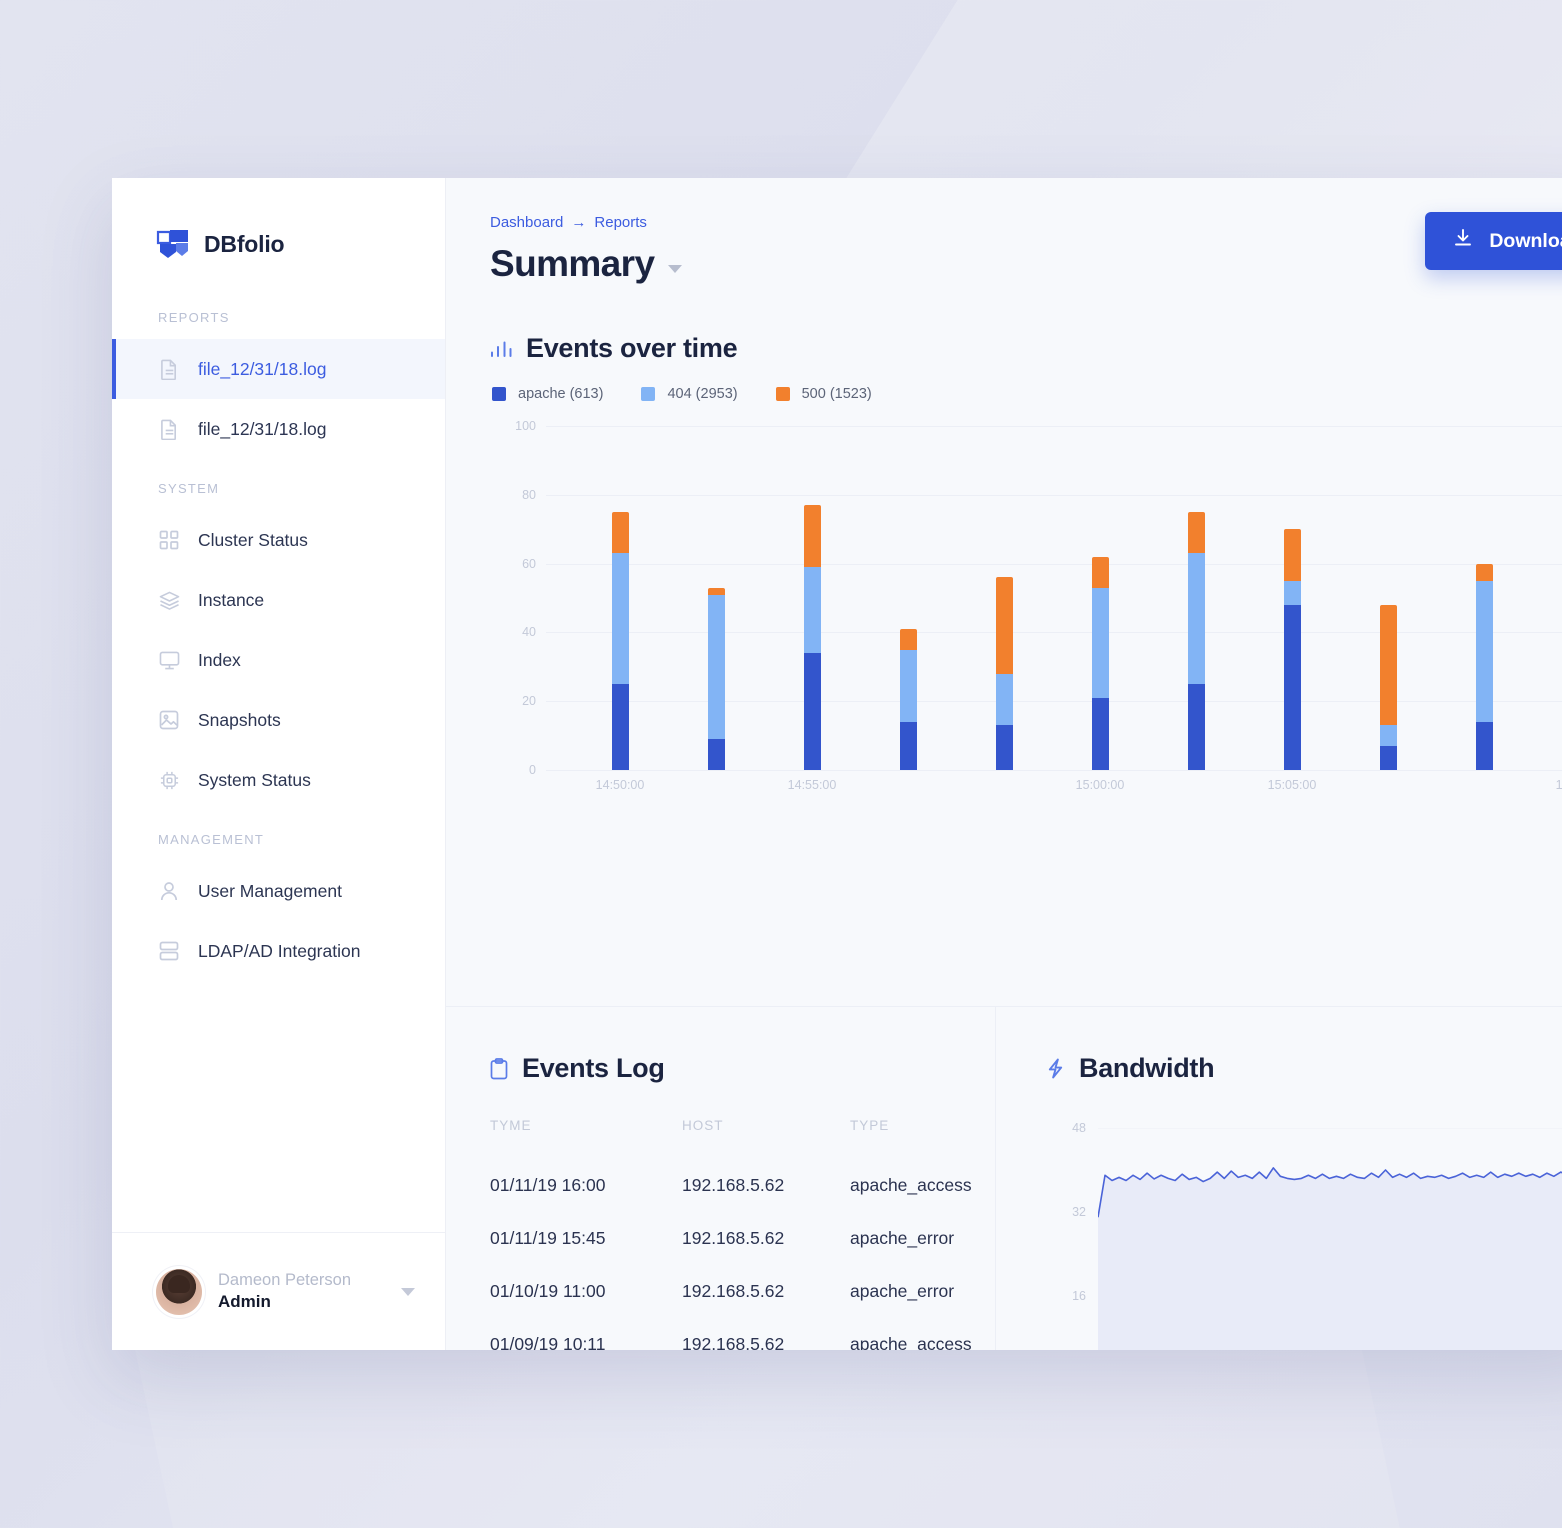  What do you see at coordinates (1147, 1068) in the screenshot?
I see `bandwidth-title: Bandwidth` at bounding box center [1147, 1068].